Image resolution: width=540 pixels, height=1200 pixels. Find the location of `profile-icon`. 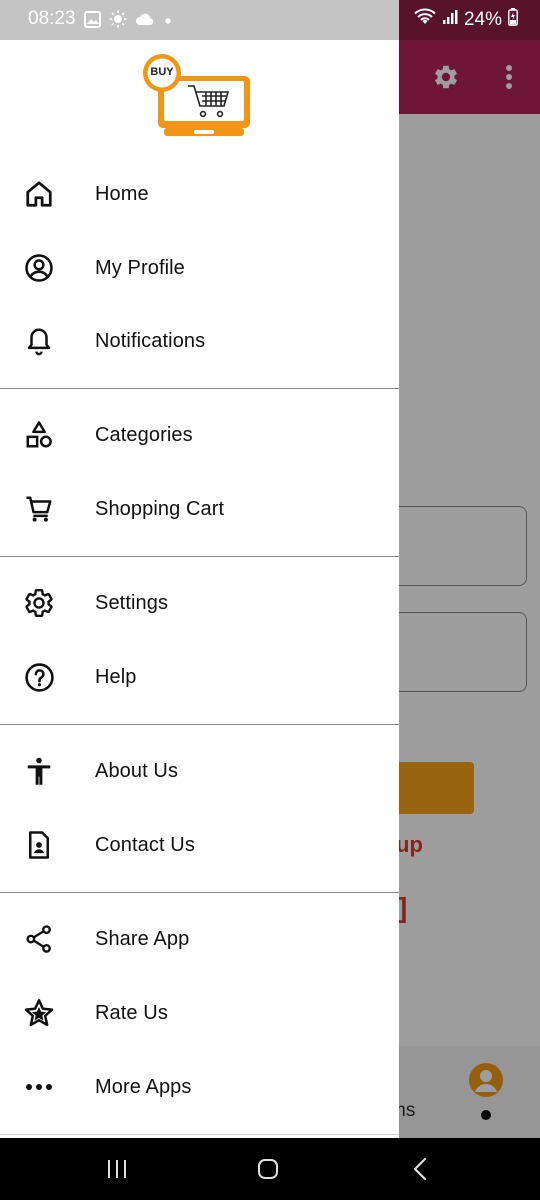

profile-icon is located at coordinates (39, 268).